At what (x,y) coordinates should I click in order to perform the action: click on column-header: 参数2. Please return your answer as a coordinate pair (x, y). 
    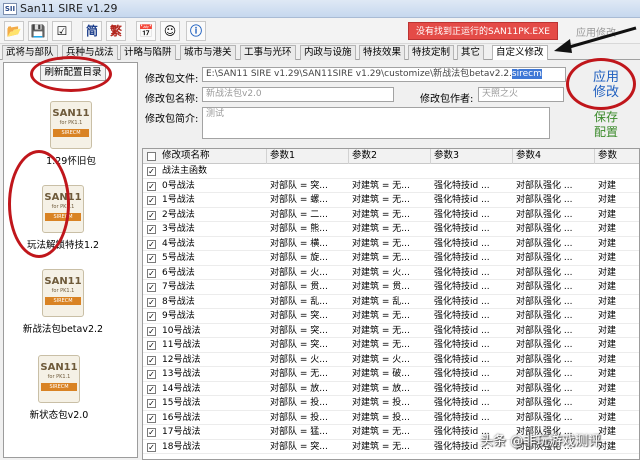
    Looking at the image, I should click on (390, 156).